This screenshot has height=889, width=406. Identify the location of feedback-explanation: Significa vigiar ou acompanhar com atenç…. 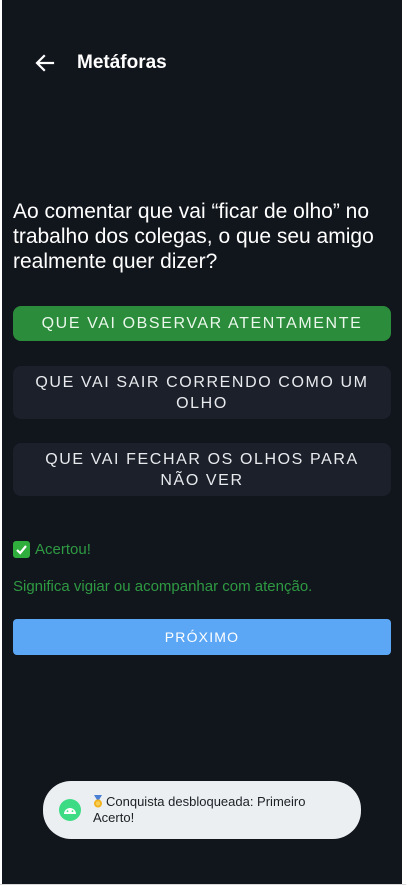
(163, 586).